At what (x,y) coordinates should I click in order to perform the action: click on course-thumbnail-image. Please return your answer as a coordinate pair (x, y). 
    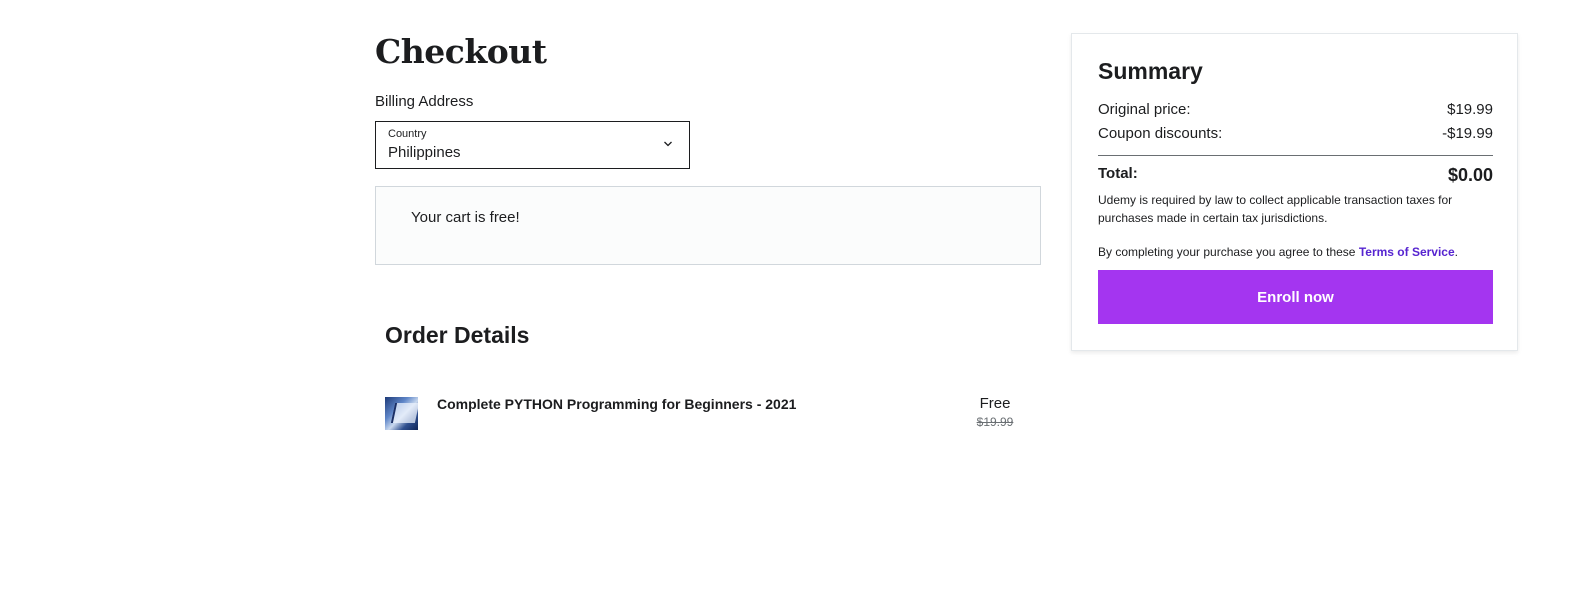
    Looking at the image, I should click on (401, 413).